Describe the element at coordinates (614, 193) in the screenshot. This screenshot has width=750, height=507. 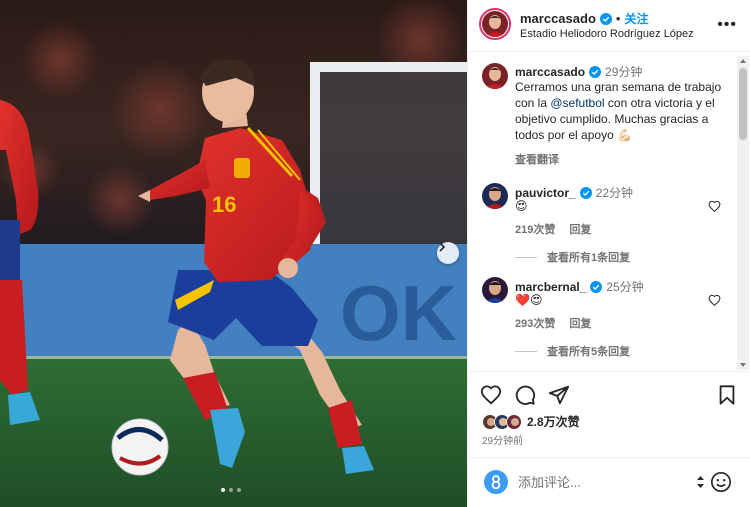
I see `comment-time: 22分钟` at that location.